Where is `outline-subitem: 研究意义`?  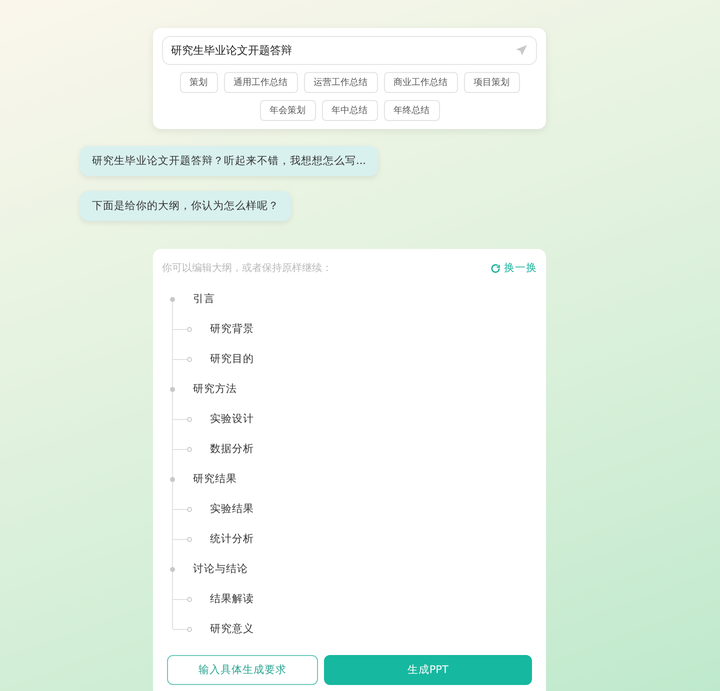
outline-subitem: 研究意义 is located at coordinates (232, 629).